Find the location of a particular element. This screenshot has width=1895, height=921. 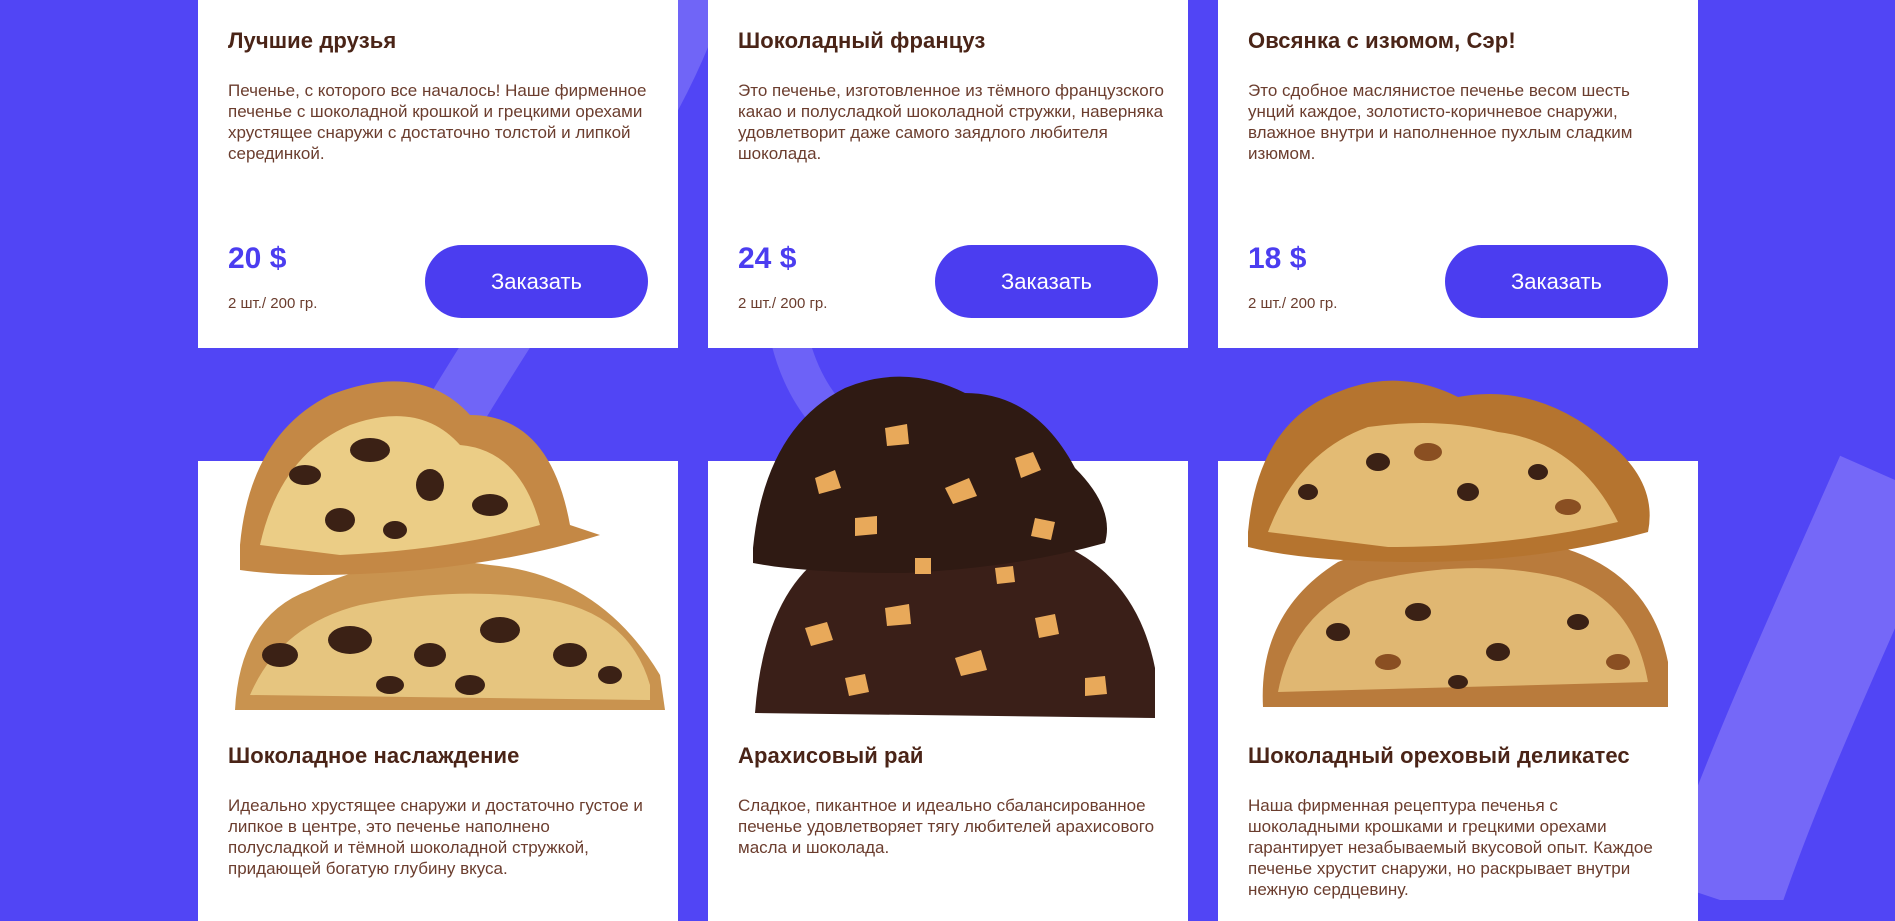

product-price: 20 $ is located at coordinates (257, 258).